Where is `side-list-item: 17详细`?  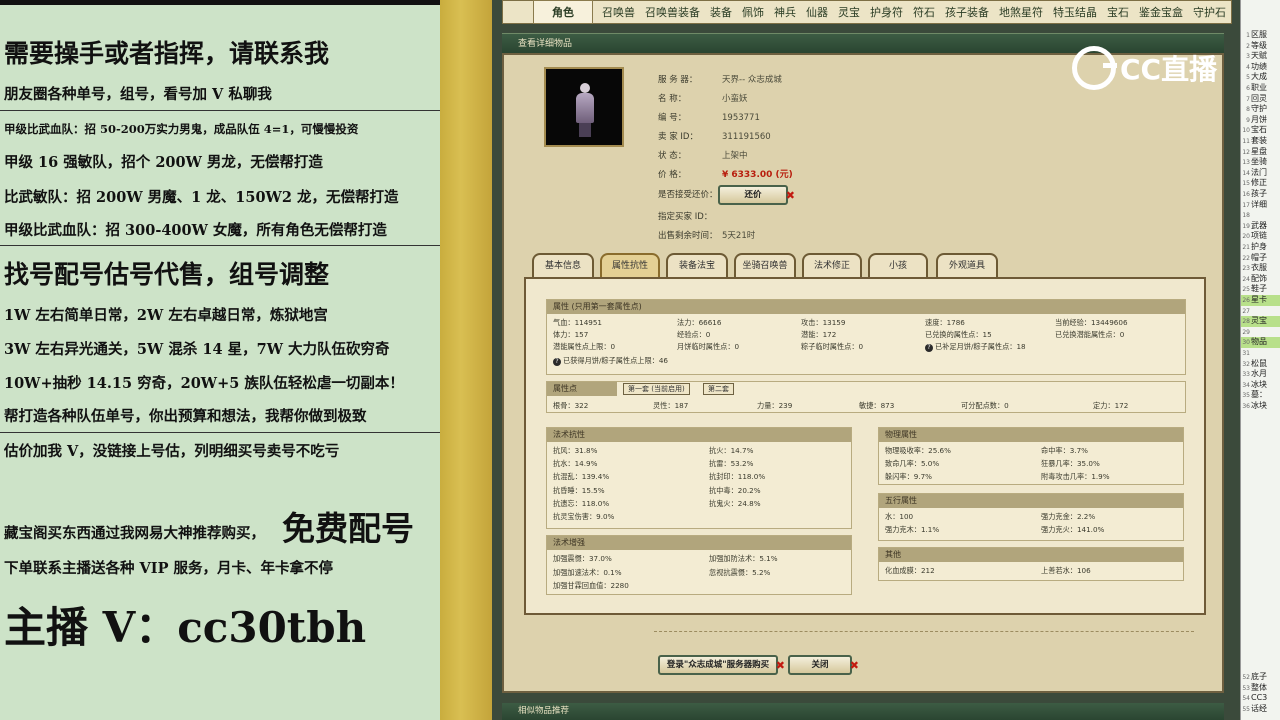
side-list-item: 17详细 is located at coordinates (1260, 205).